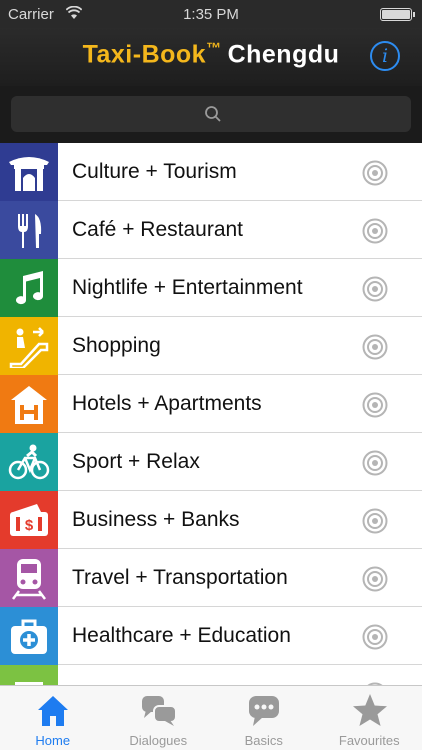 The height and width of the screenshot is (750, 422). I want to click on list-item, so click(211, 675).